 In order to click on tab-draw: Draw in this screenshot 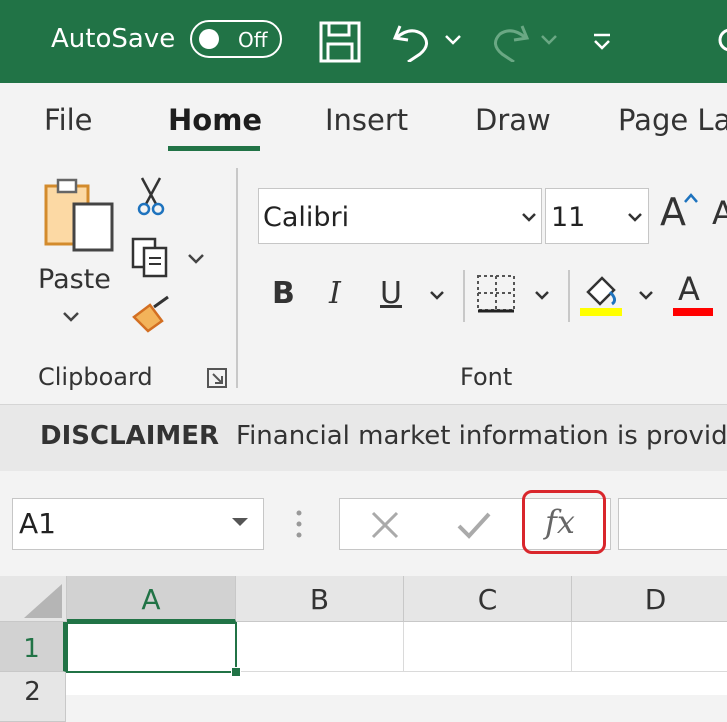, I will do `click(513, 120)`.